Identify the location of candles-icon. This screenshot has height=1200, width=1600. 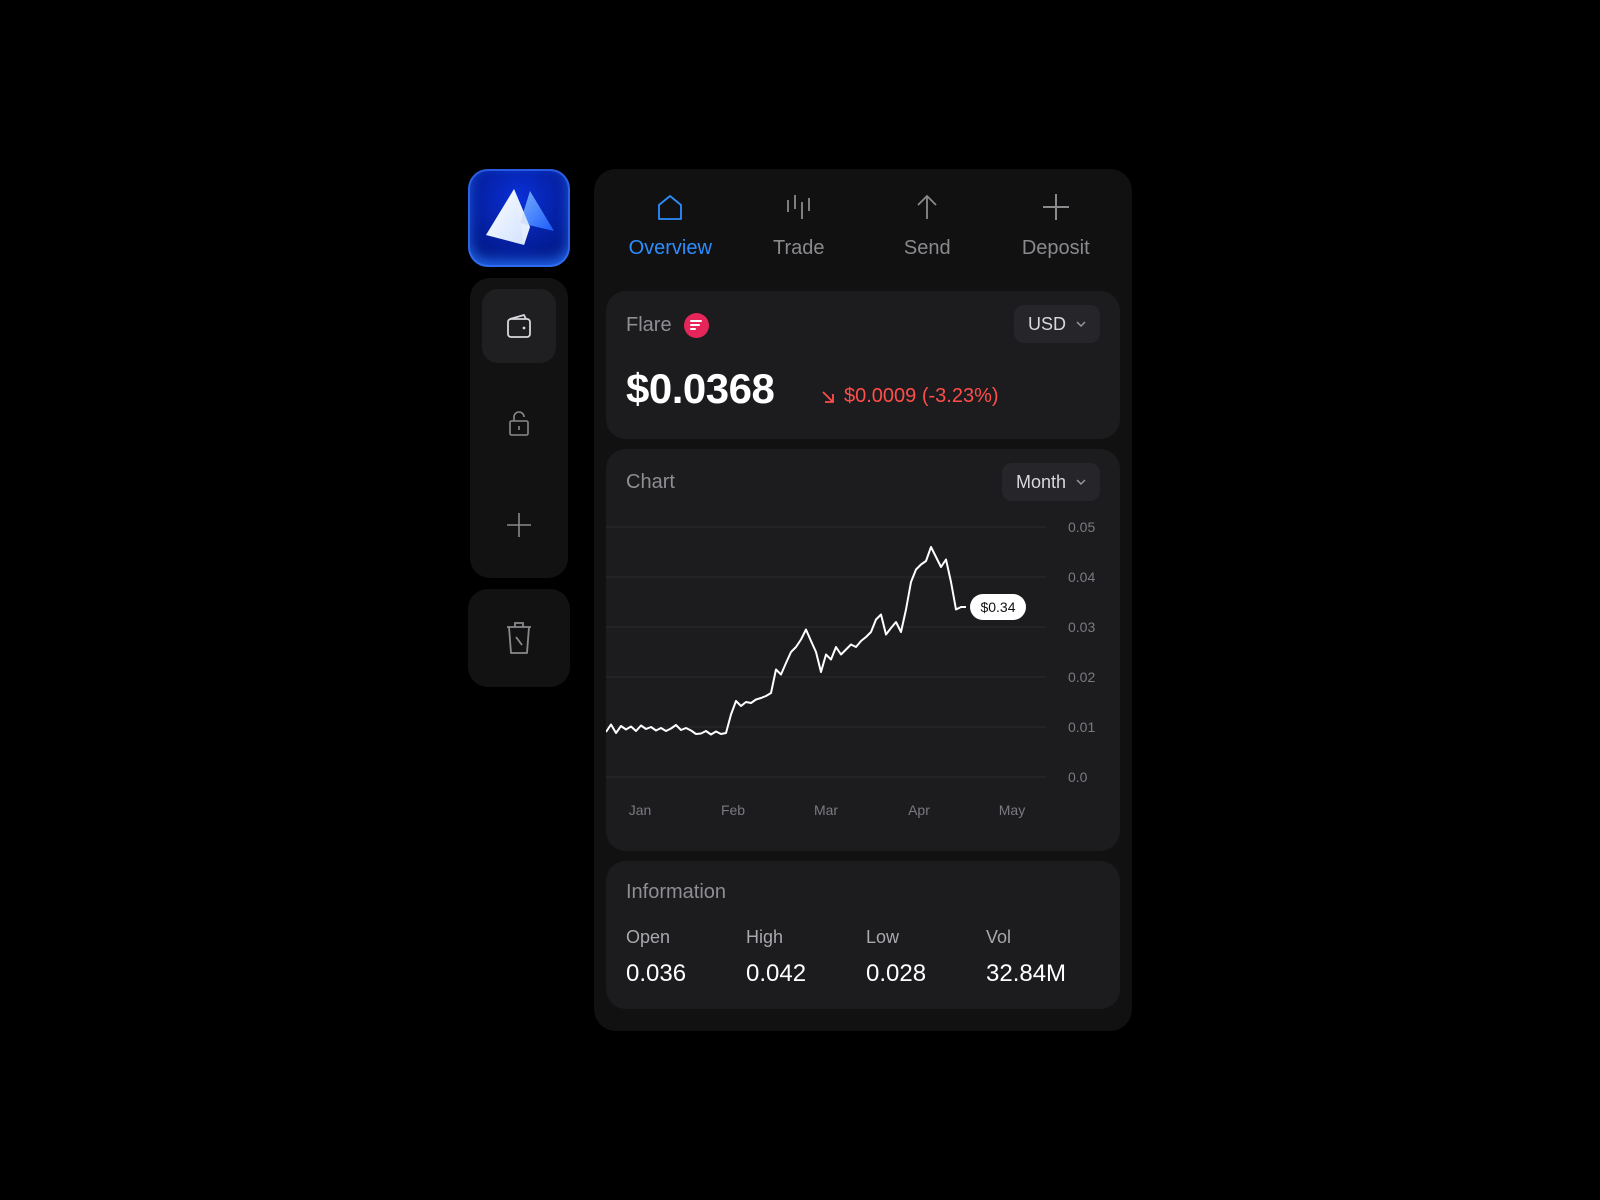
(798, 207).